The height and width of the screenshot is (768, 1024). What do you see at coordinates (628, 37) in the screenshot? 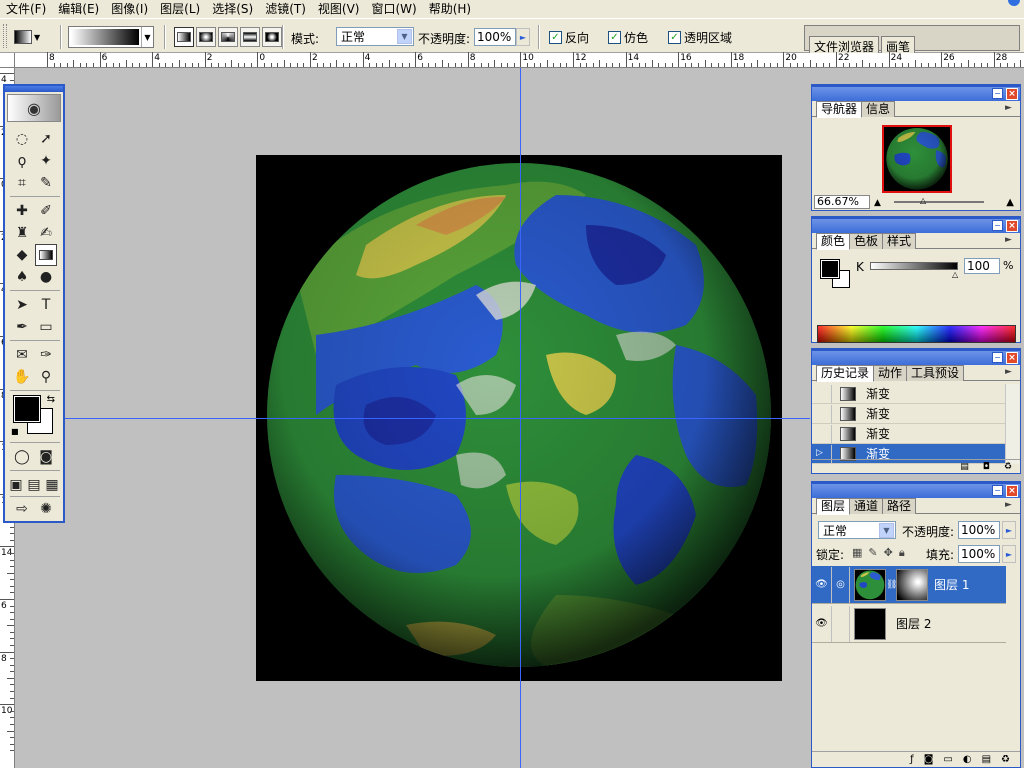
I see `dither-checkbox: ✓ 仿色` at bounding box center [628, 37].